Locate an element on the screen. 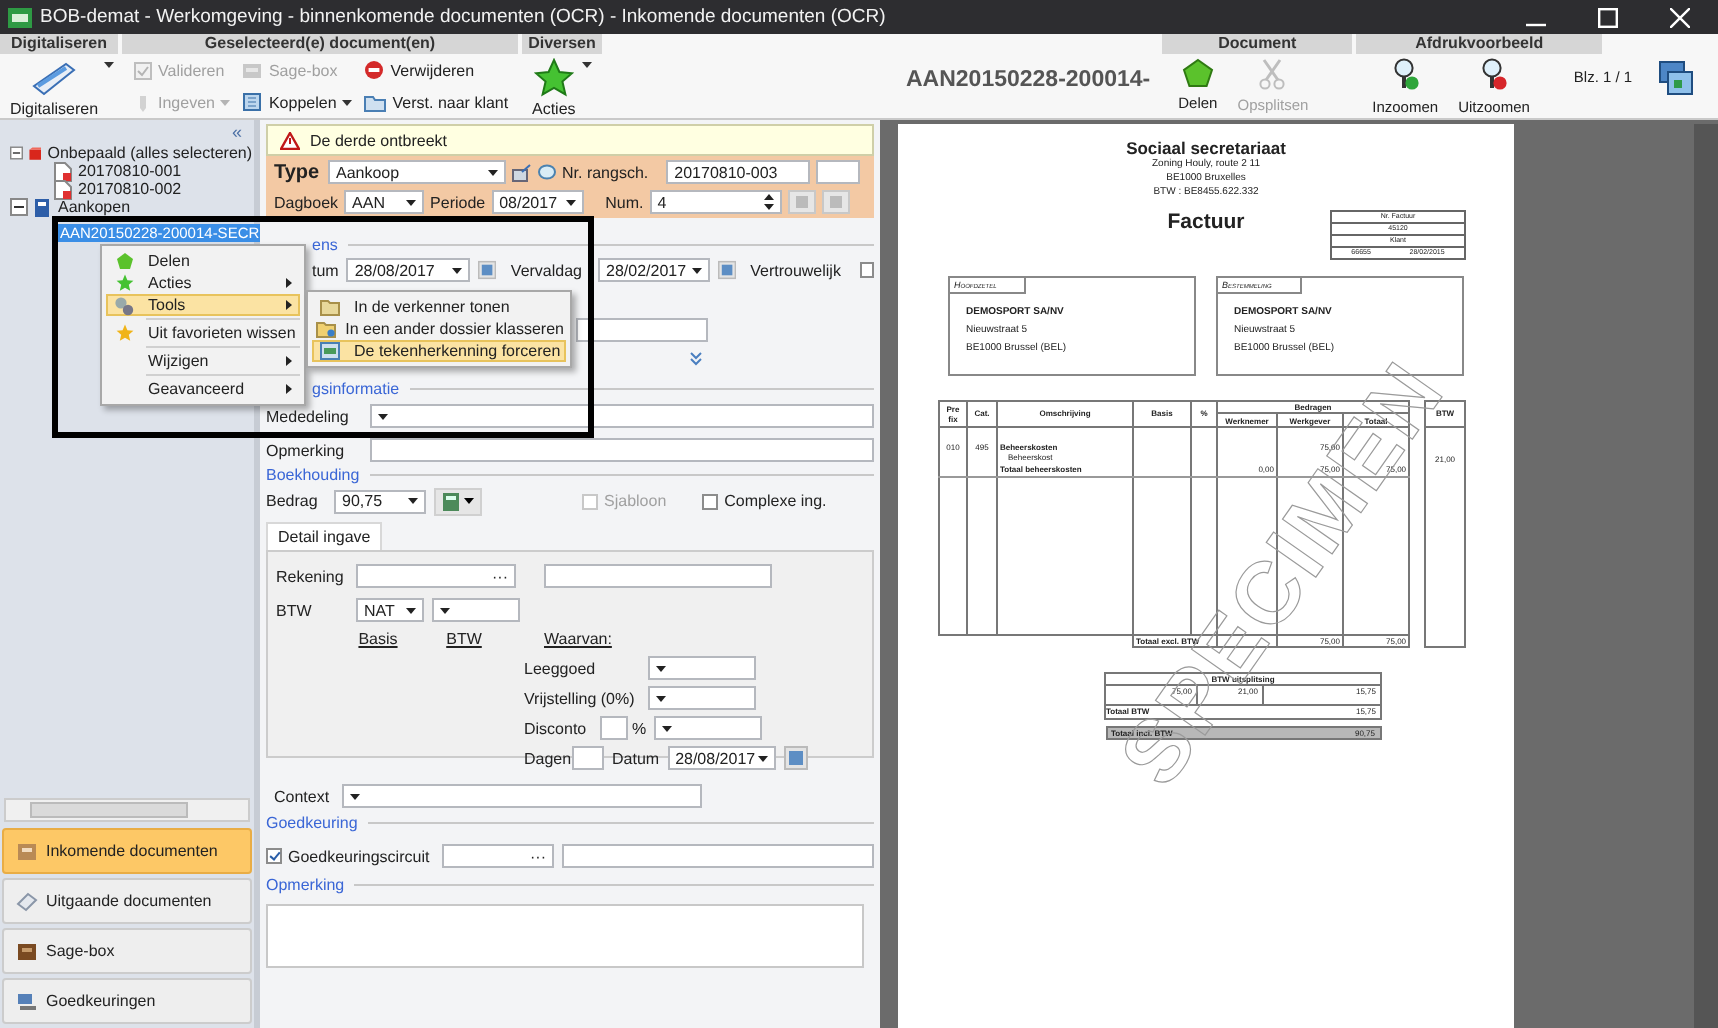 The height and width of the screenshot is (1028, 1718). section-heading: gsinformatie is located at coordinates (356, 389).